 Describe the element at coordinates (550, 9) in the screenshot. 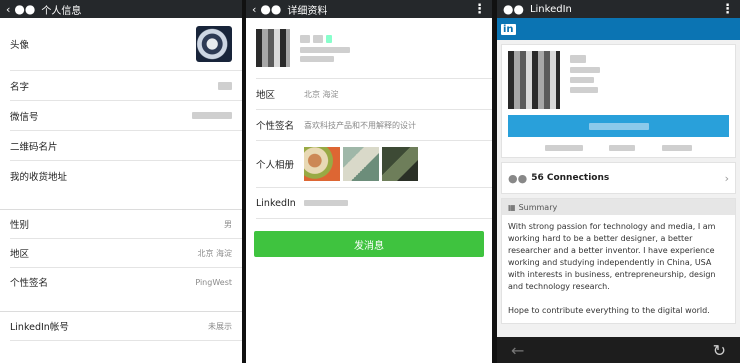

I see `page-title: LinkedIn` at that location.